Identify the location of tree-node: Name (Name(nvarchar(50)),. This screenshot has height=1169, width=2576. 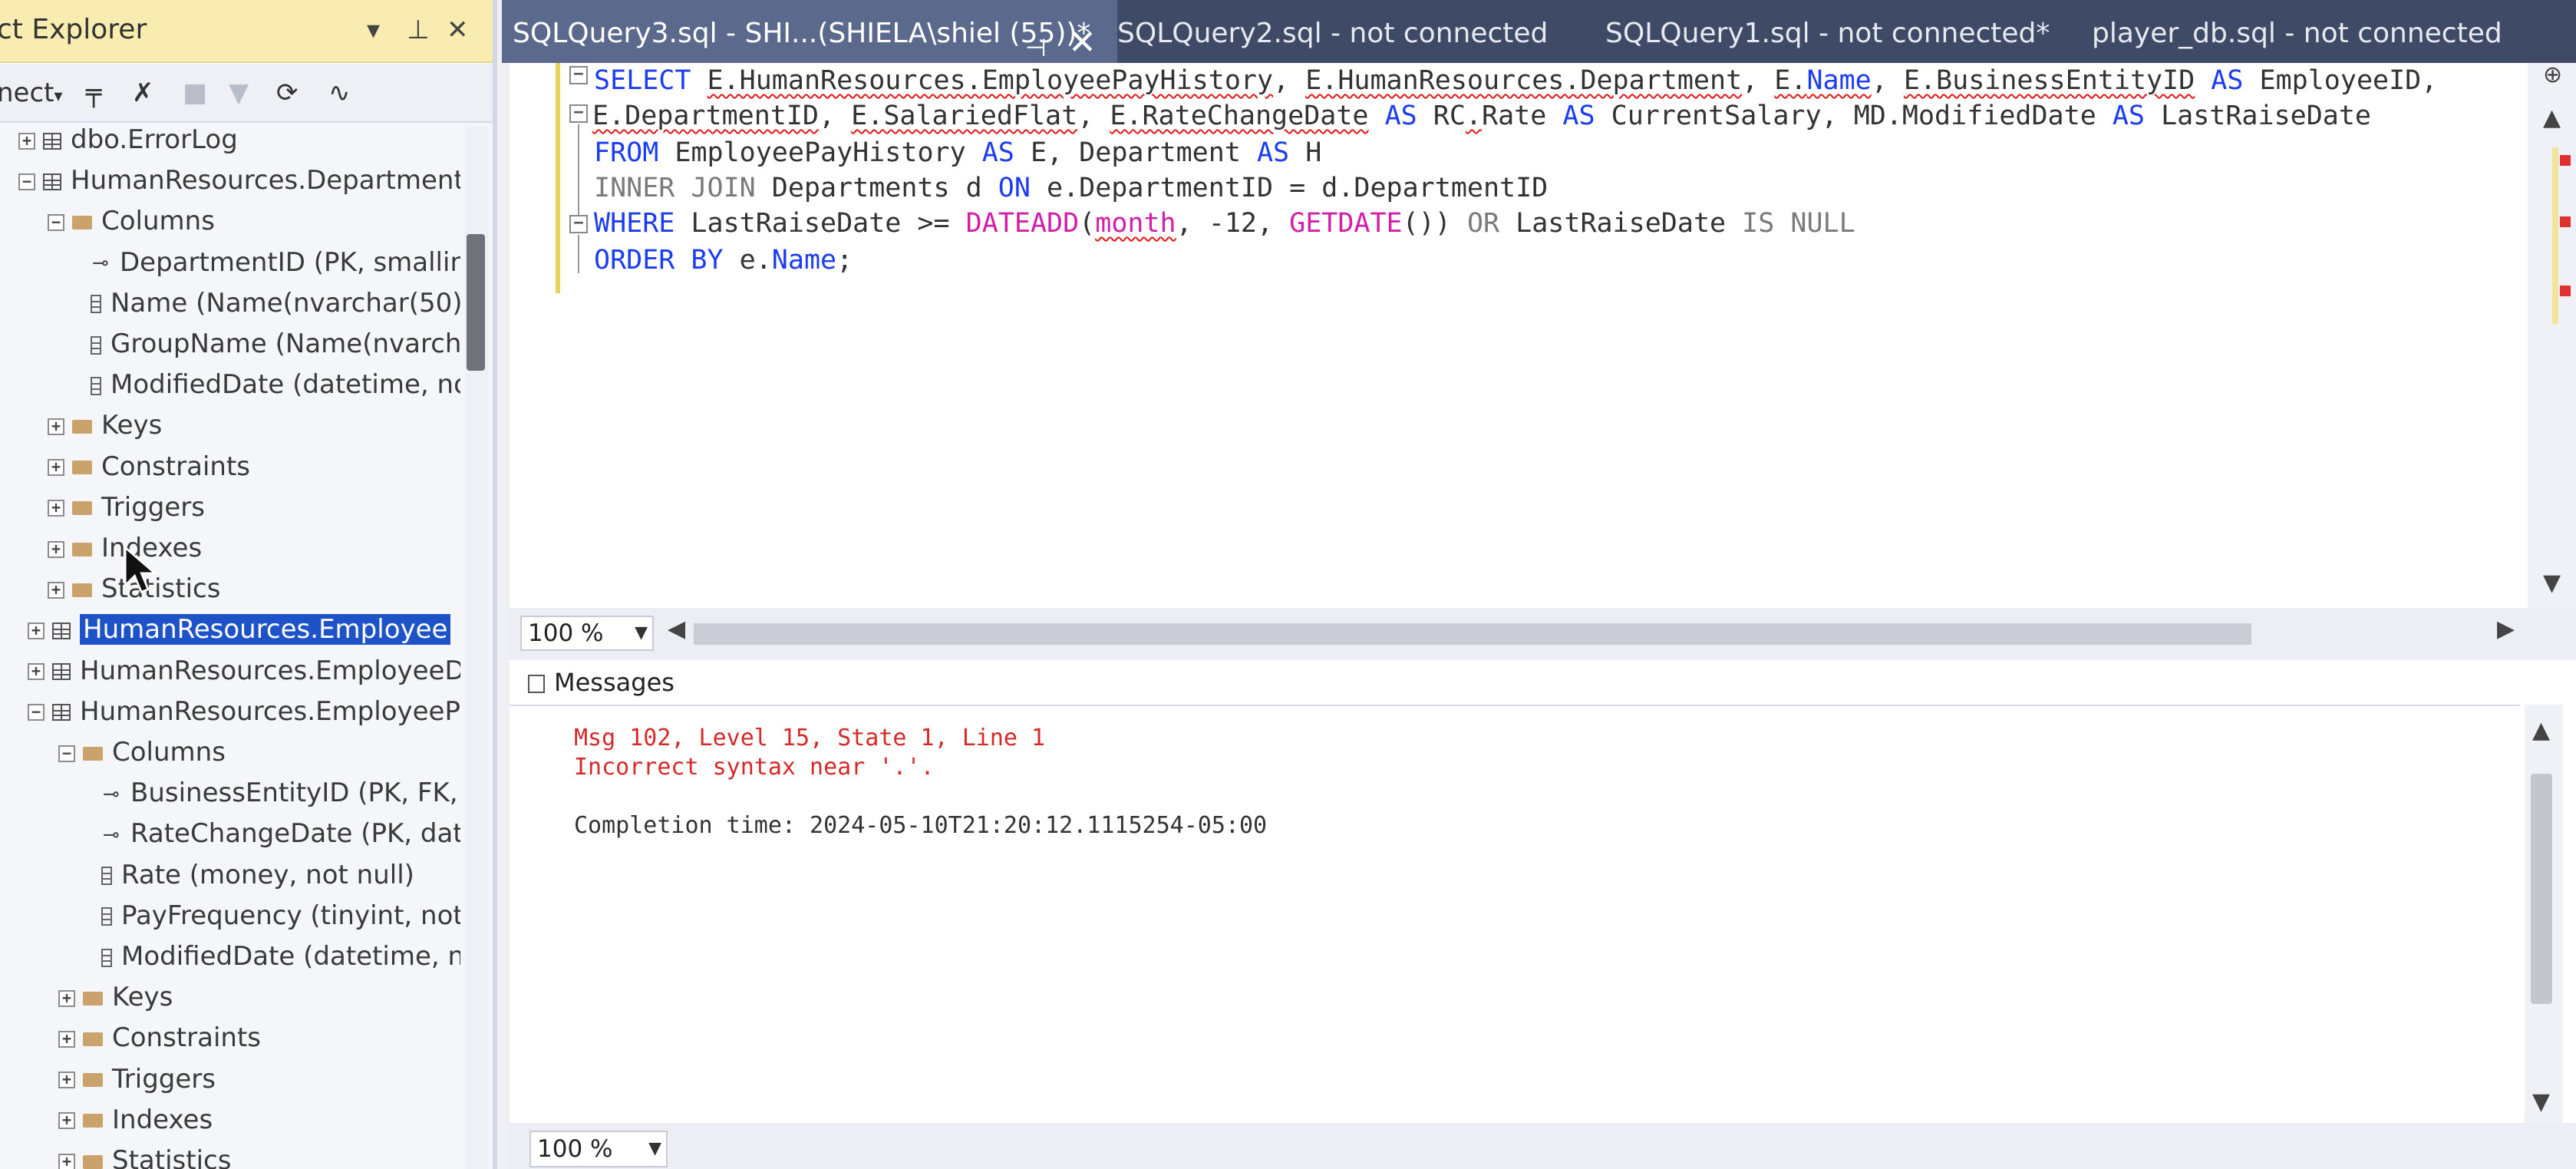
(275, 303).